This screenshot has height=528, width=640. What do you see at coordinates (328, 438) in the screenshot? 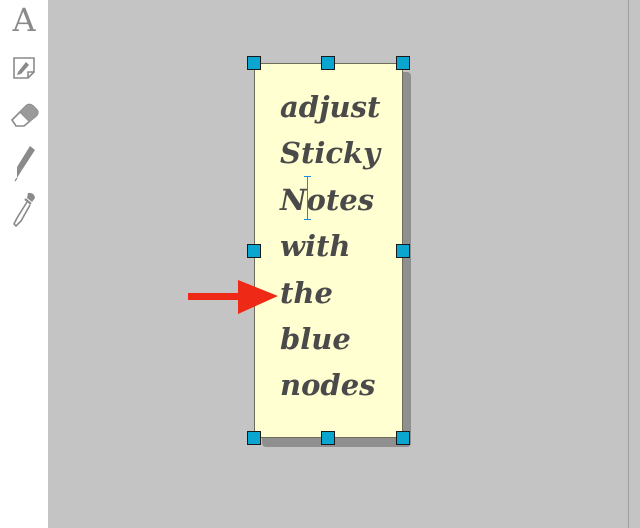
I see `resize-handle-bottom` at bounding box center [328, 438].